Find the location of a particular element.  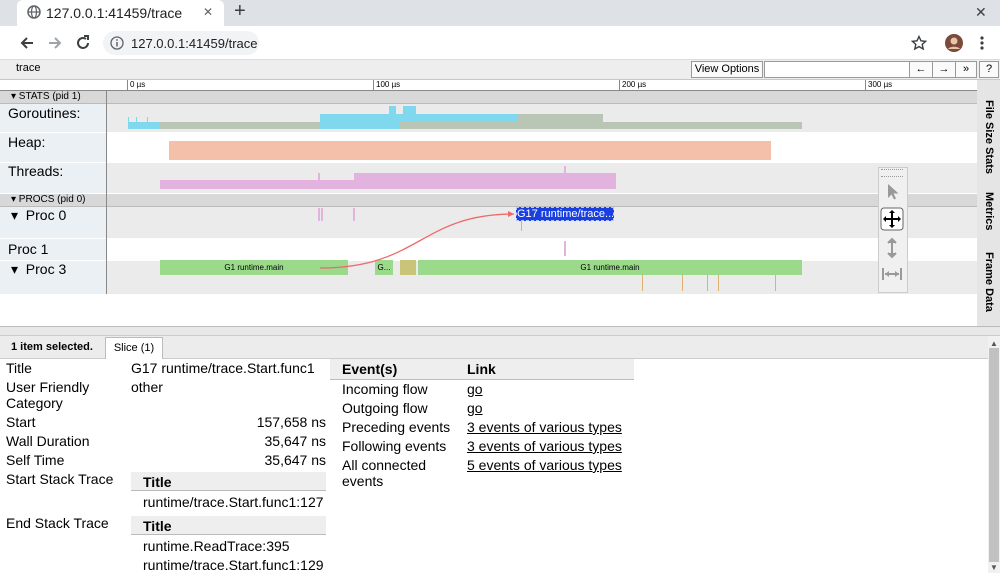

menu-dots-icon is located at coordinates (982, 43).